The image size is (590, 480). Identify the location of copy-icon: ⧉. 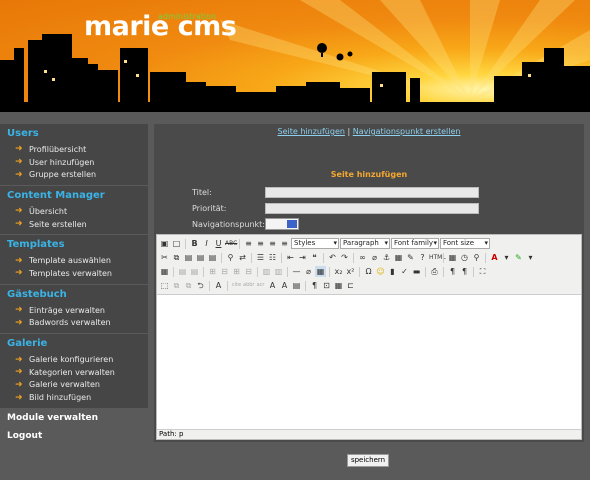
(176, 257).